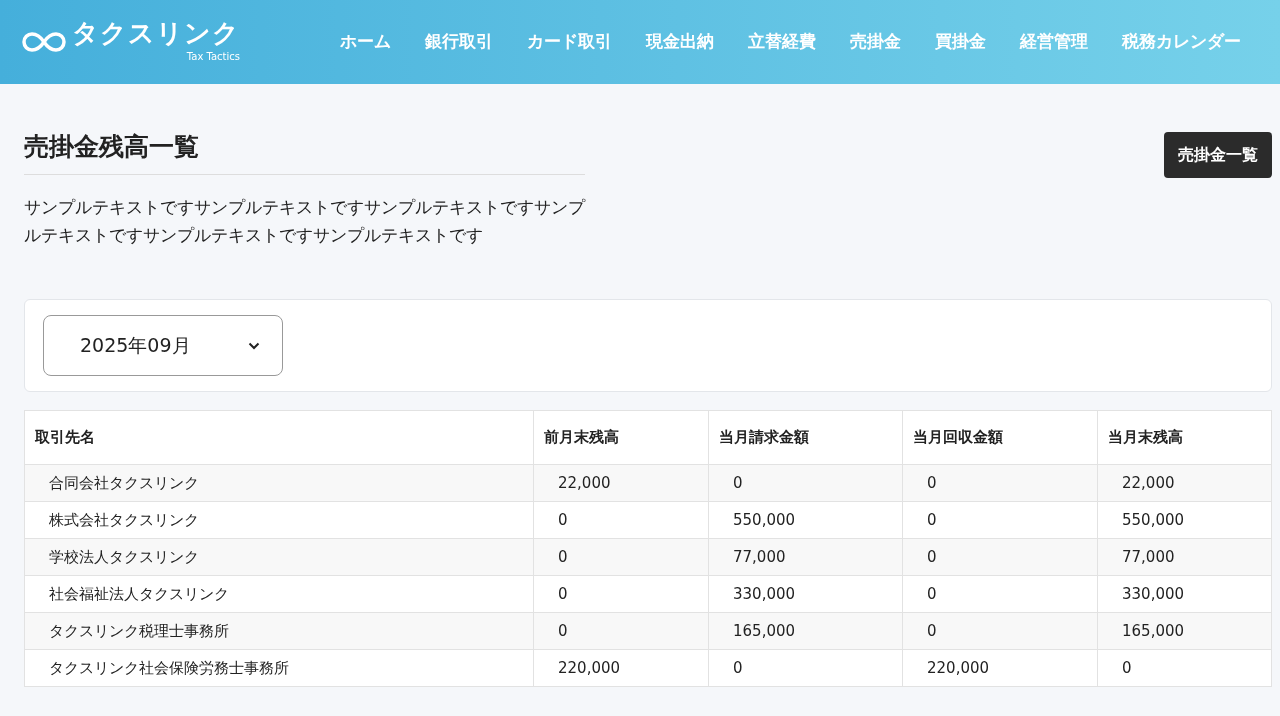 The height and width of the screenshot is (716, 1280). Describe the element at coordinates (1218, 155) in the screenshot. I see `receivables-list-button: 売掛金一覧` at that location.